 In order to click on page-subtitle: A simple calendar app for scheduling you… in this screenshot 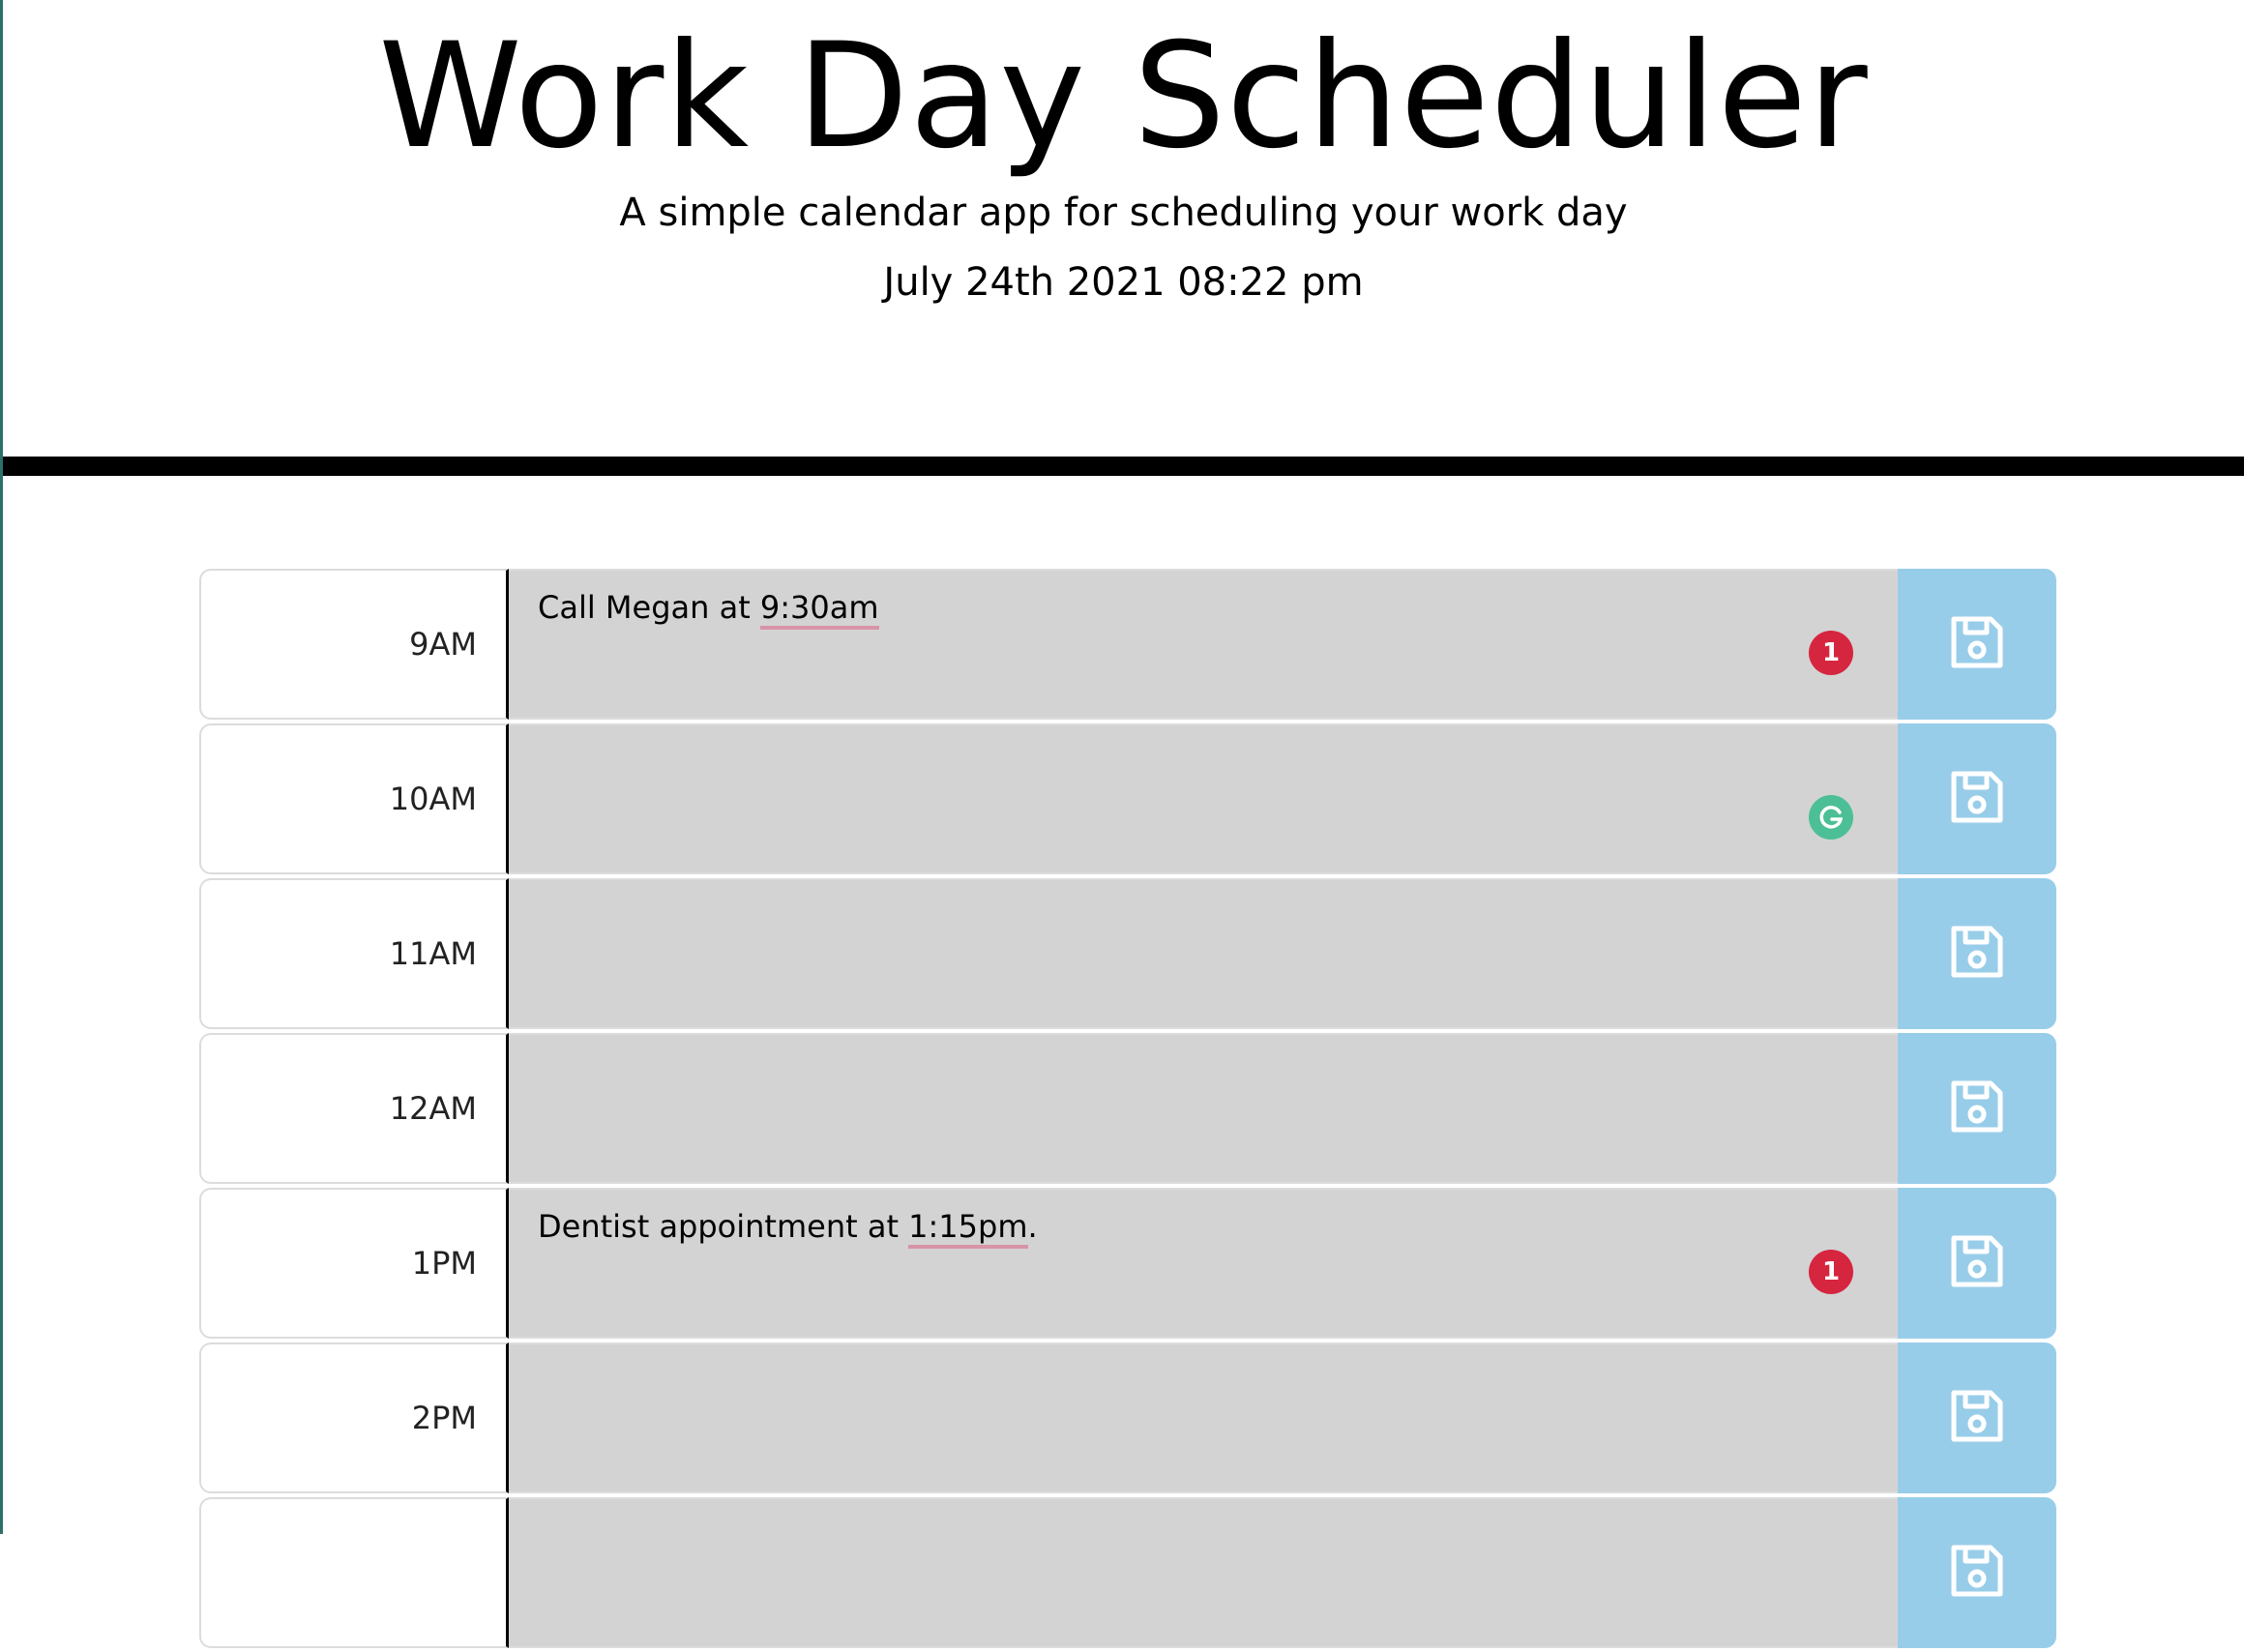, I will do `click(1124, 213)`.